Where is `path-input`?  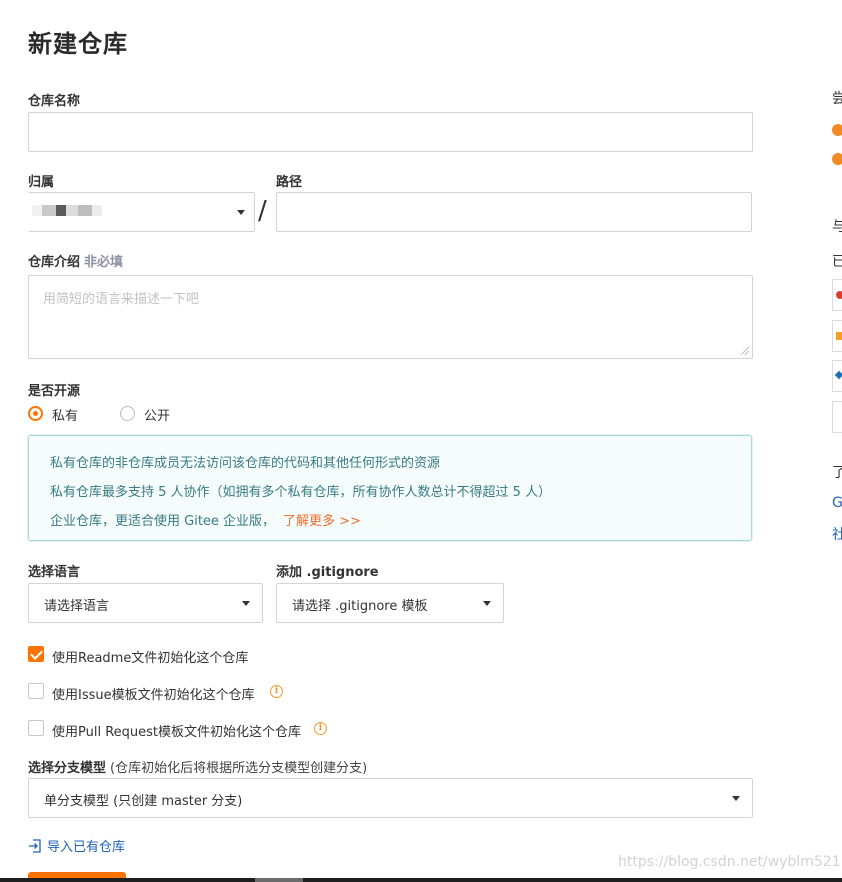 path-input is located at coordinates (514, 212).